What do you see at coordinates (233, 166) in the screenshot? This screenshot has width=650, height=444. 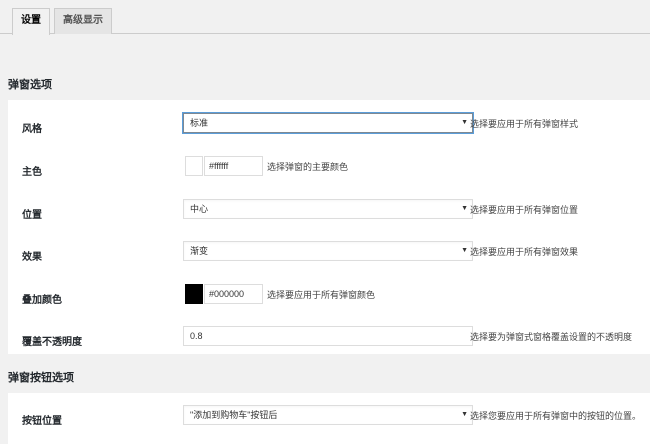 I see `main-color-input: #ffffff` at bounding box center [233, 166].